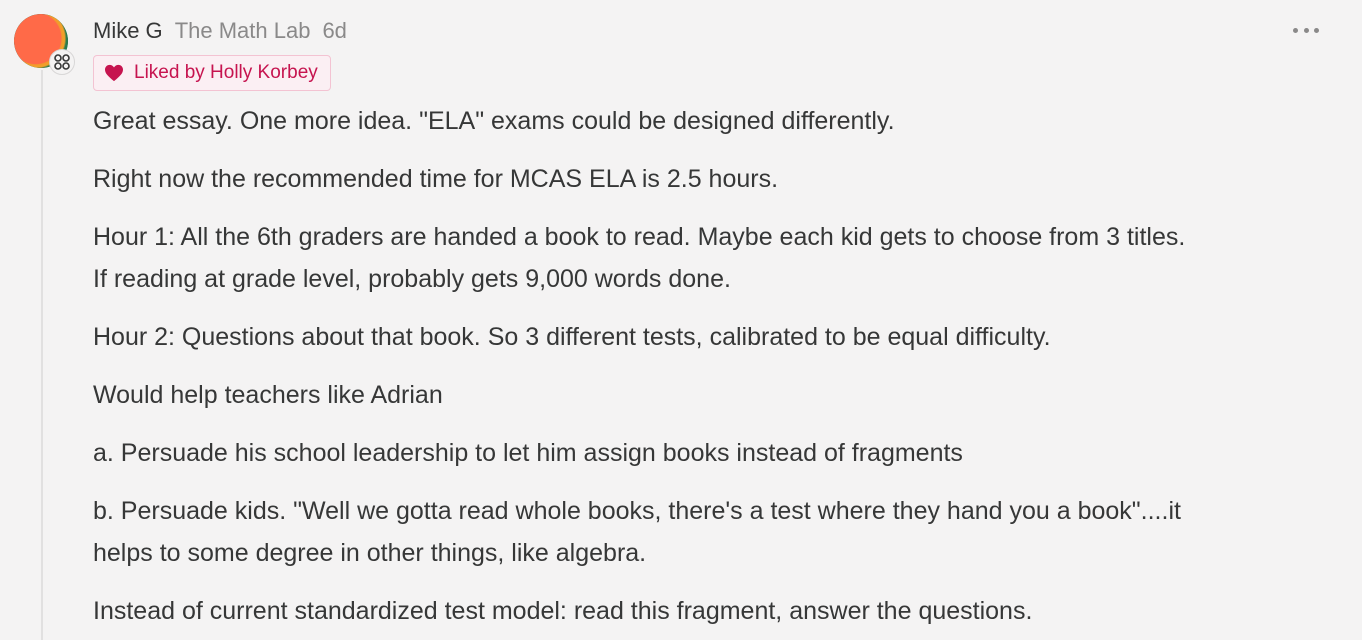 This screenshot has width=1362, height=640. Describe the element at coordinates (114, 73) in the screenshot. I see `heart-icon` at that location.